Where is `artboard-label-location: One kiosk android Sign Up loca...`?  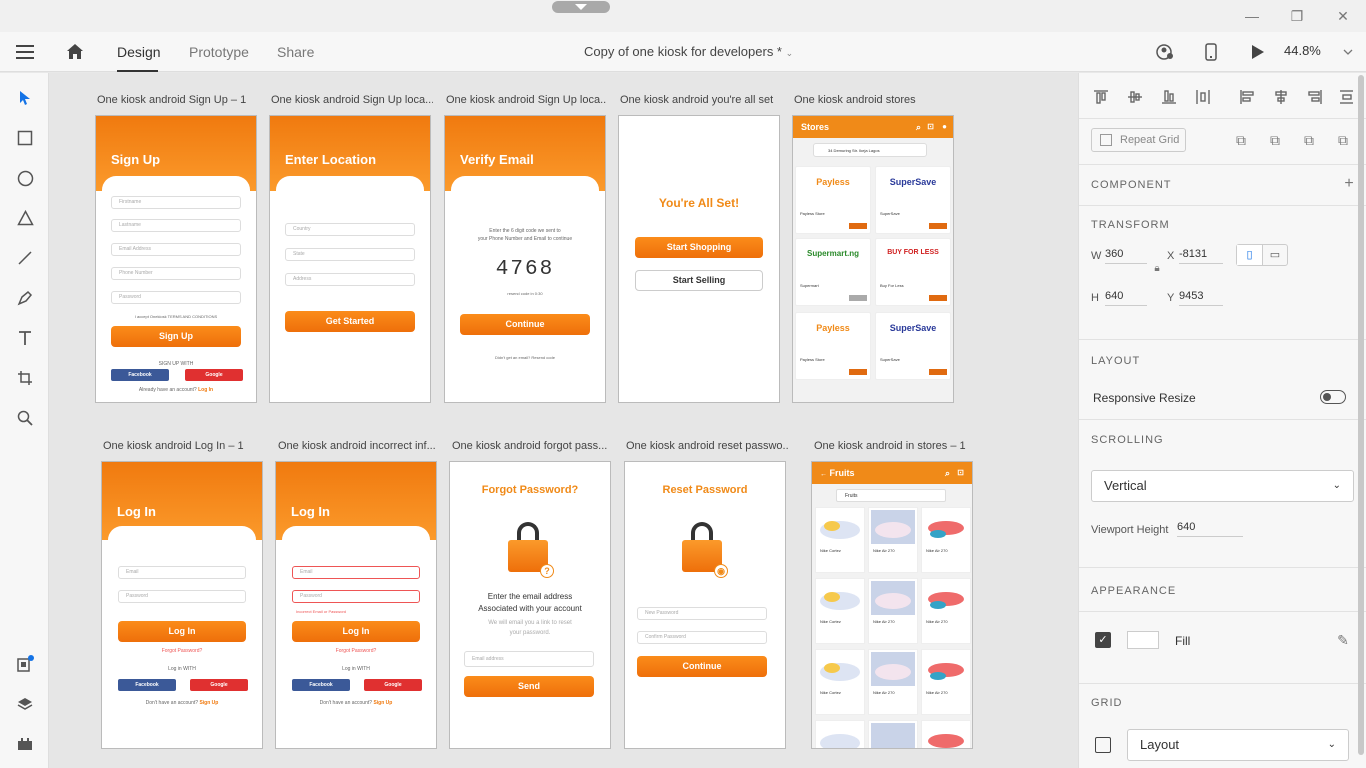 artboard-label-location: One kiosk android Sign Up loca... is located at coordinates (352, 100).